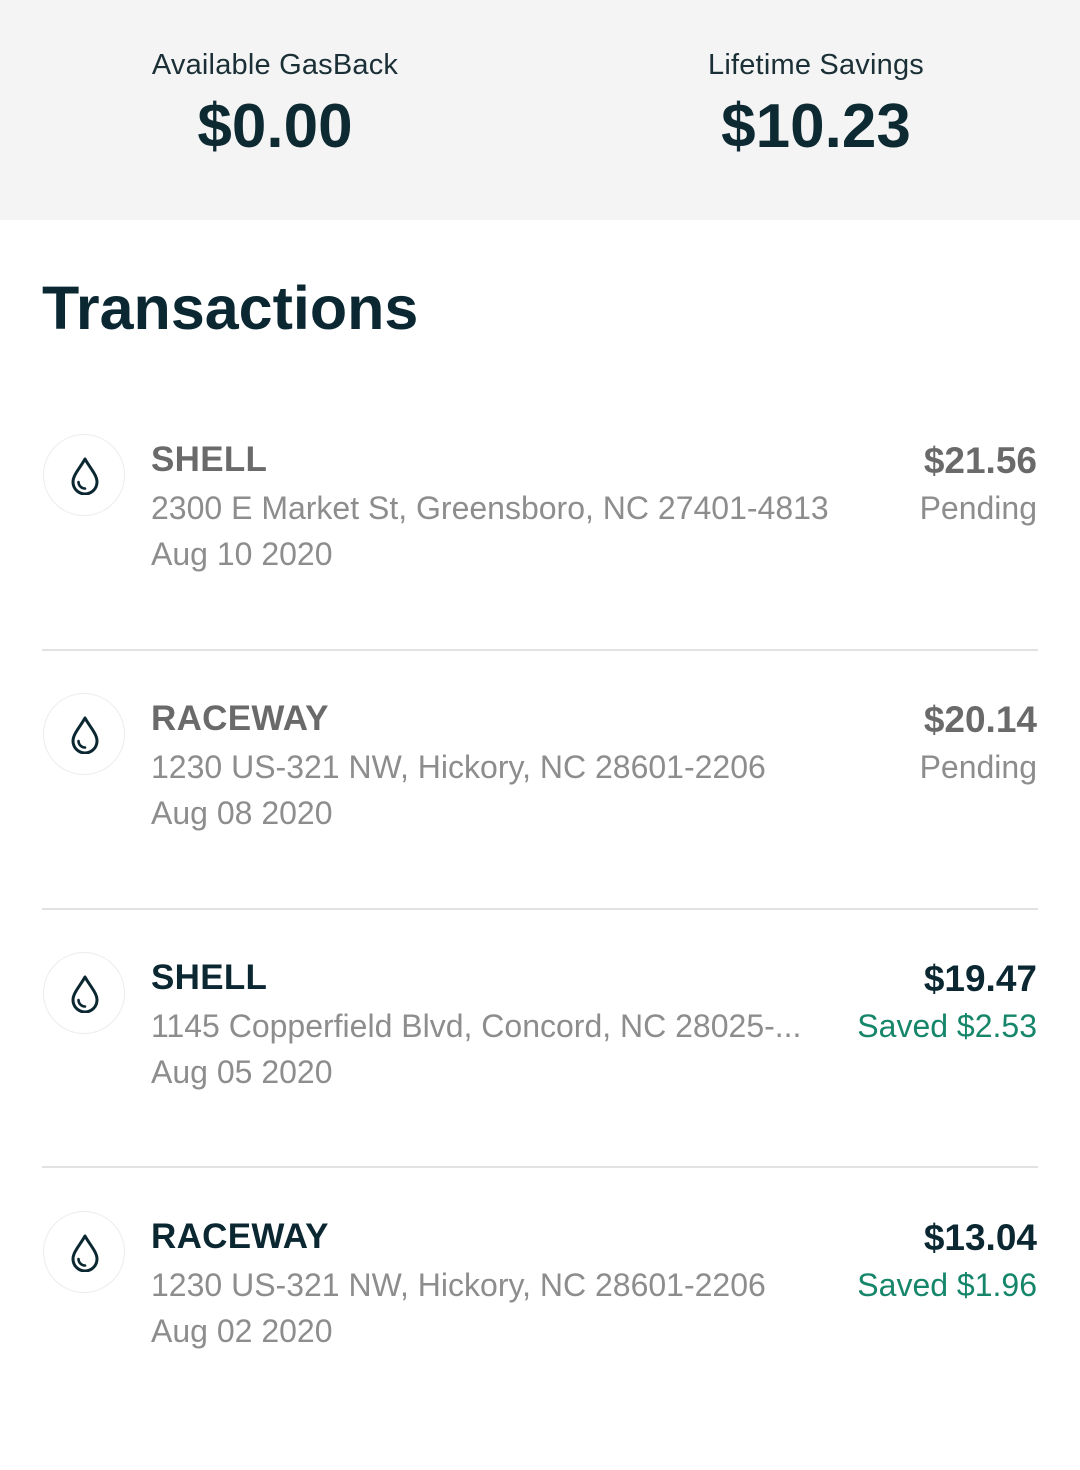 The height and width of the screenshot is (1470, 1080). I want to click on transaction-date: Aug 08 2020, so click(242, 813).